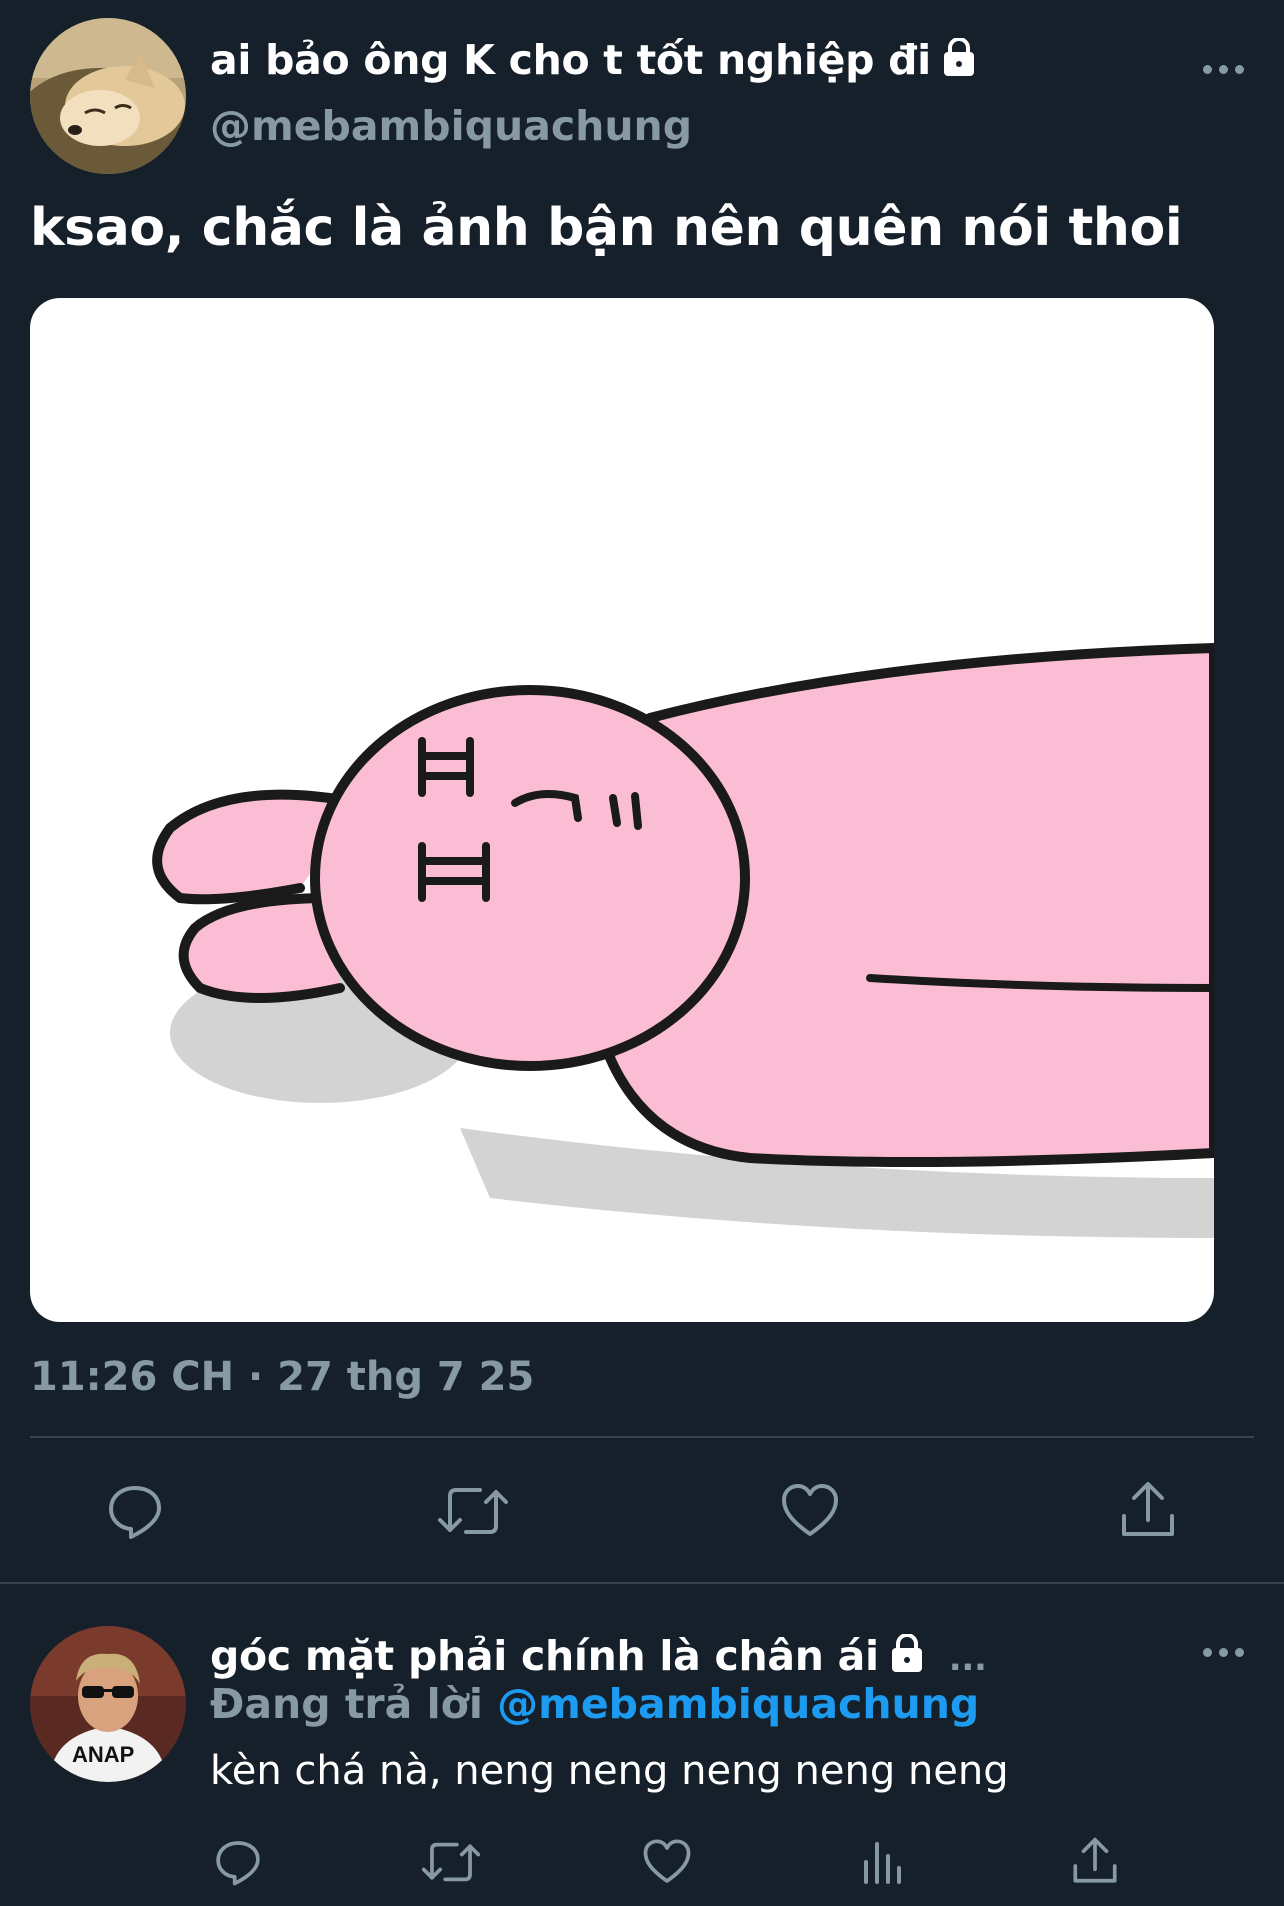  I want to click on reply-button, so click(135, 1511).